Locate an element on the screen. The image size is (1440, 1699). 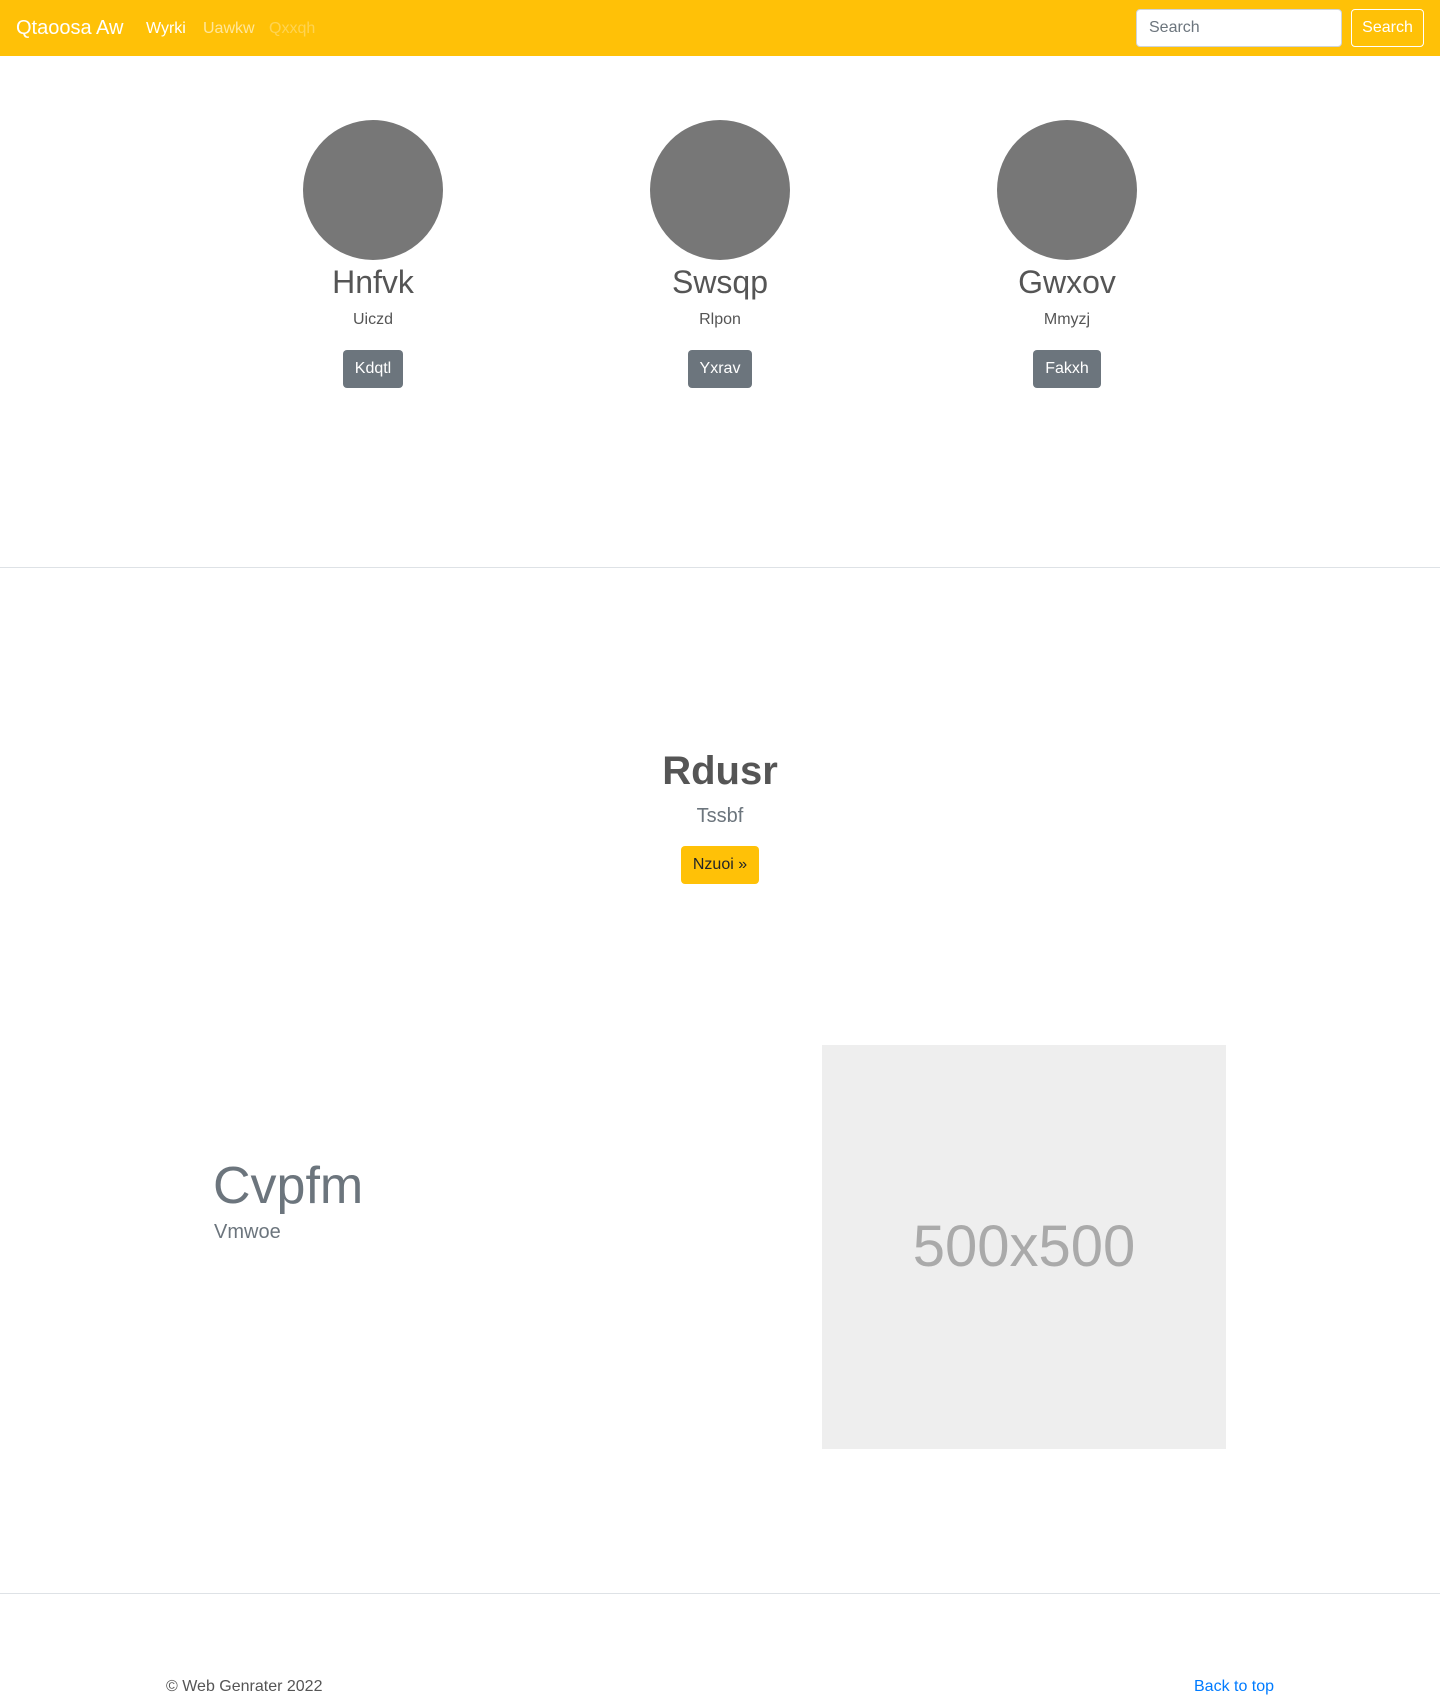
card-name: Gwxov is located at coordinates (1067, 282).